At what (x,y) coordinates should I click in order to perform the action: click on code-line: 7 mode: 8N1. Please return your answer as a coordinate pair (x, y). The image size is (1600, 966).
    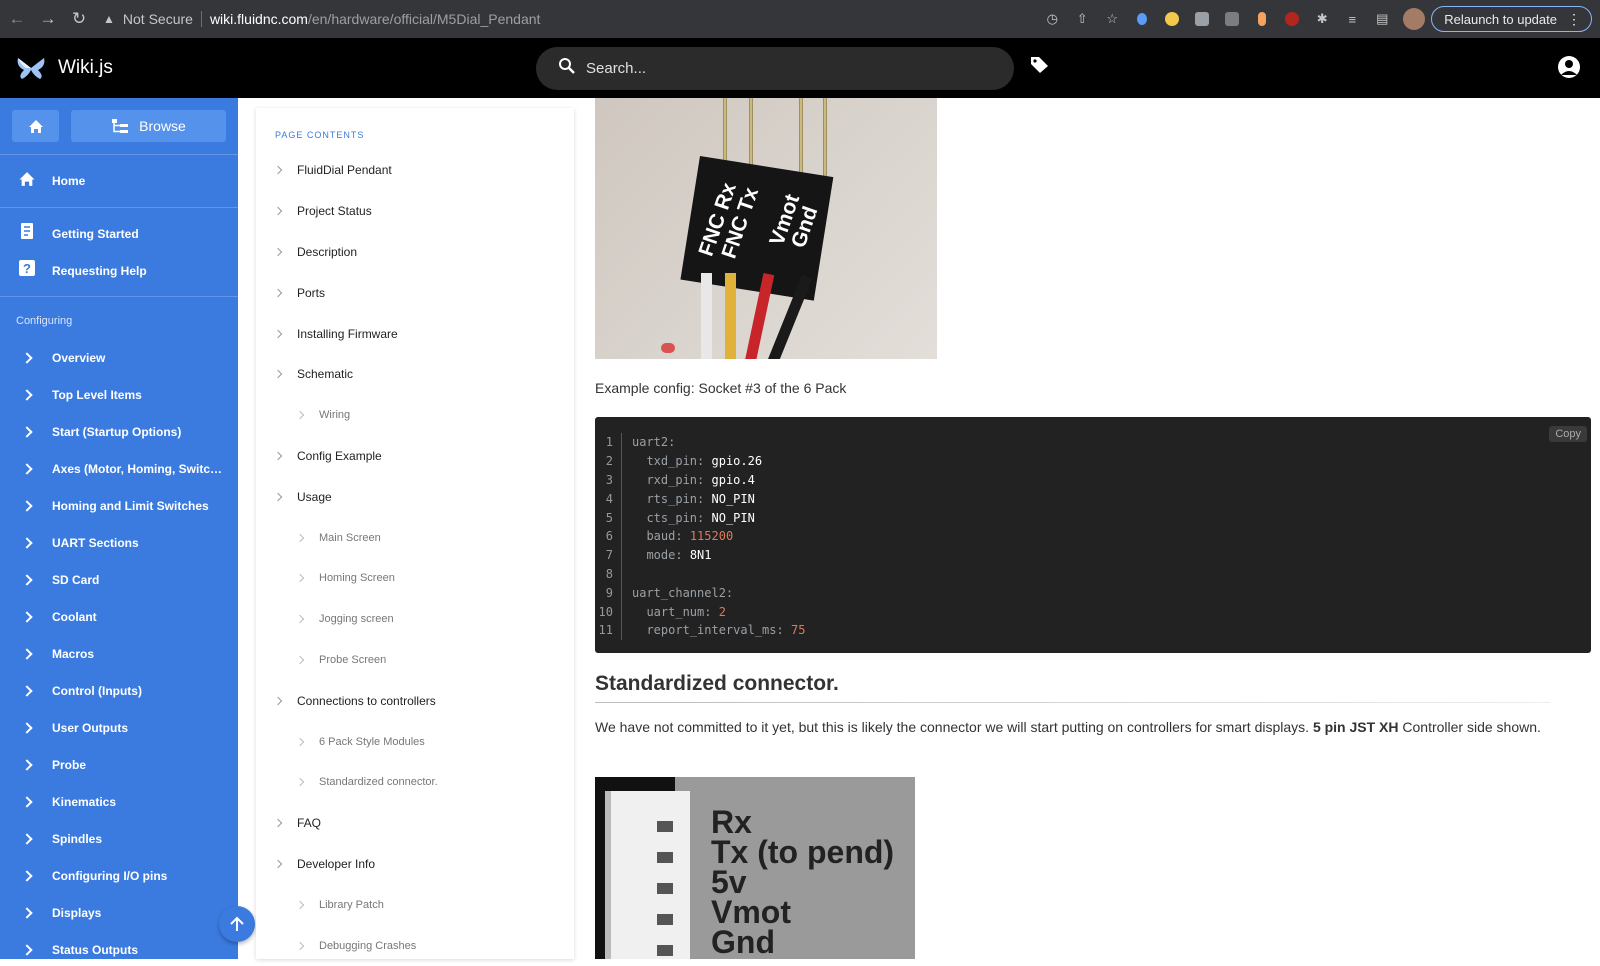
    Looking at the image, I should click on (1093, 555).